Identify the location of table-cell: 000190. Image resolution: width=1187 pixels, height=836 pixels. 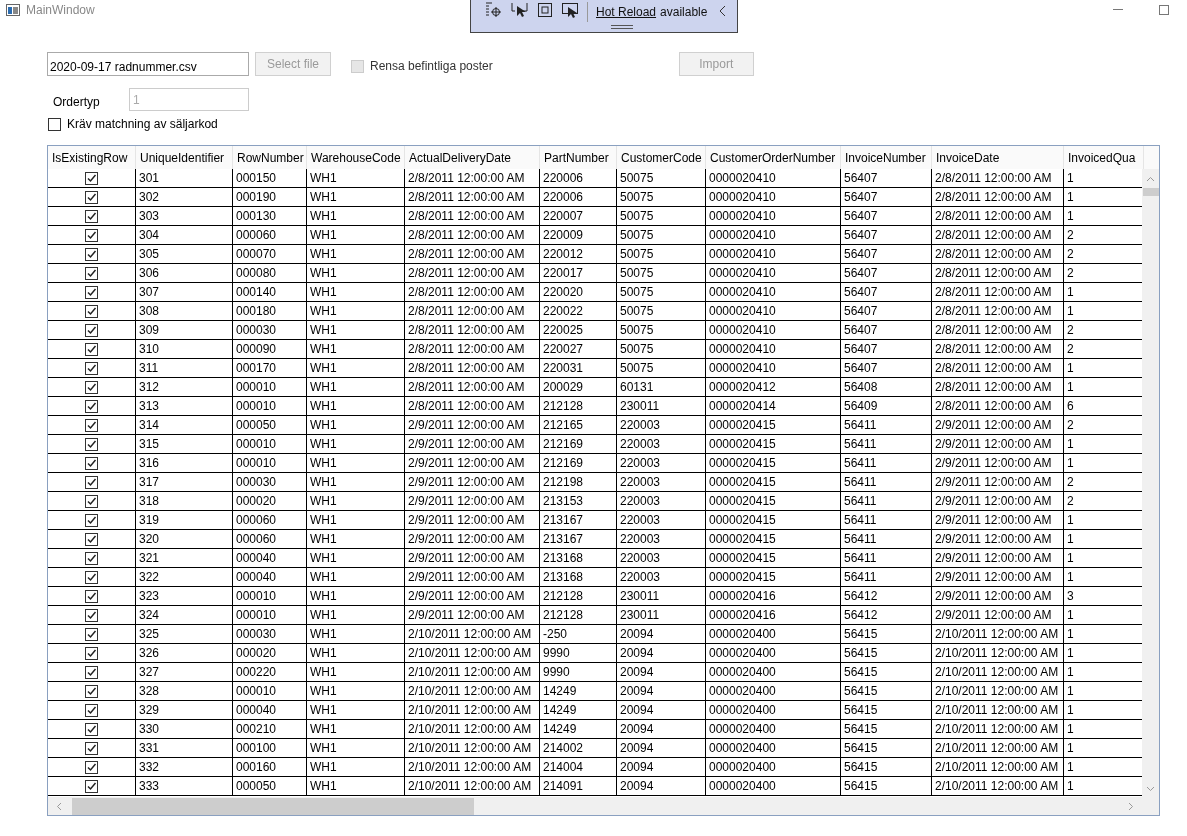
(270, 197).